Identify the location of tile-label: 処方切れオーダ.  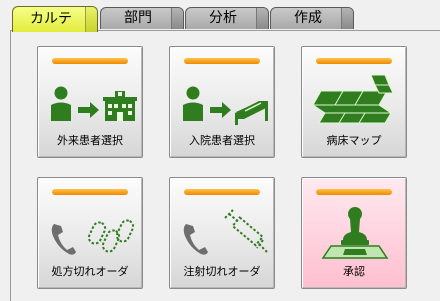
(90, 271).